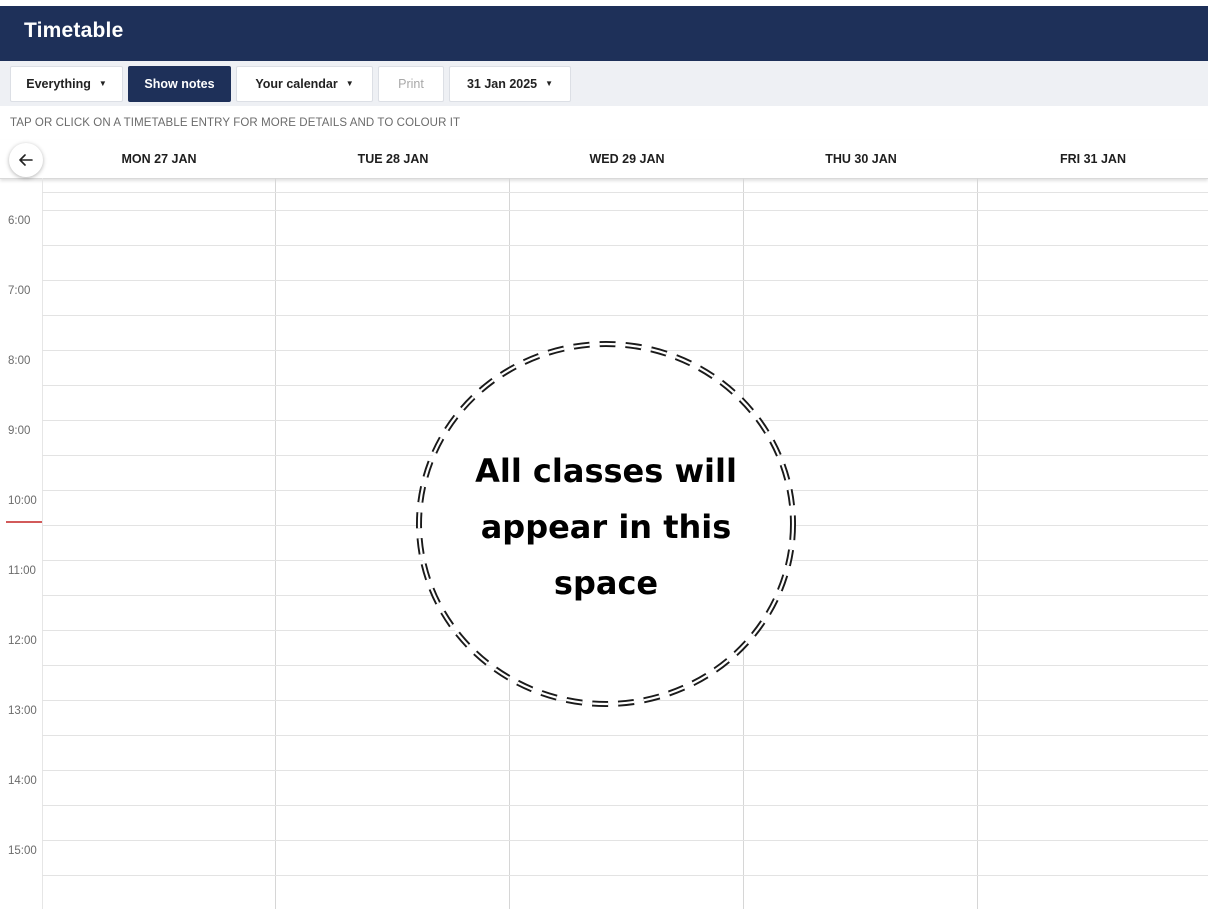 This screenshot has width=1208, height=909. Describe the element at coordinates (861, 159) in the screenshot. I see `day-header-thu: THU 30 JAN` at that location.